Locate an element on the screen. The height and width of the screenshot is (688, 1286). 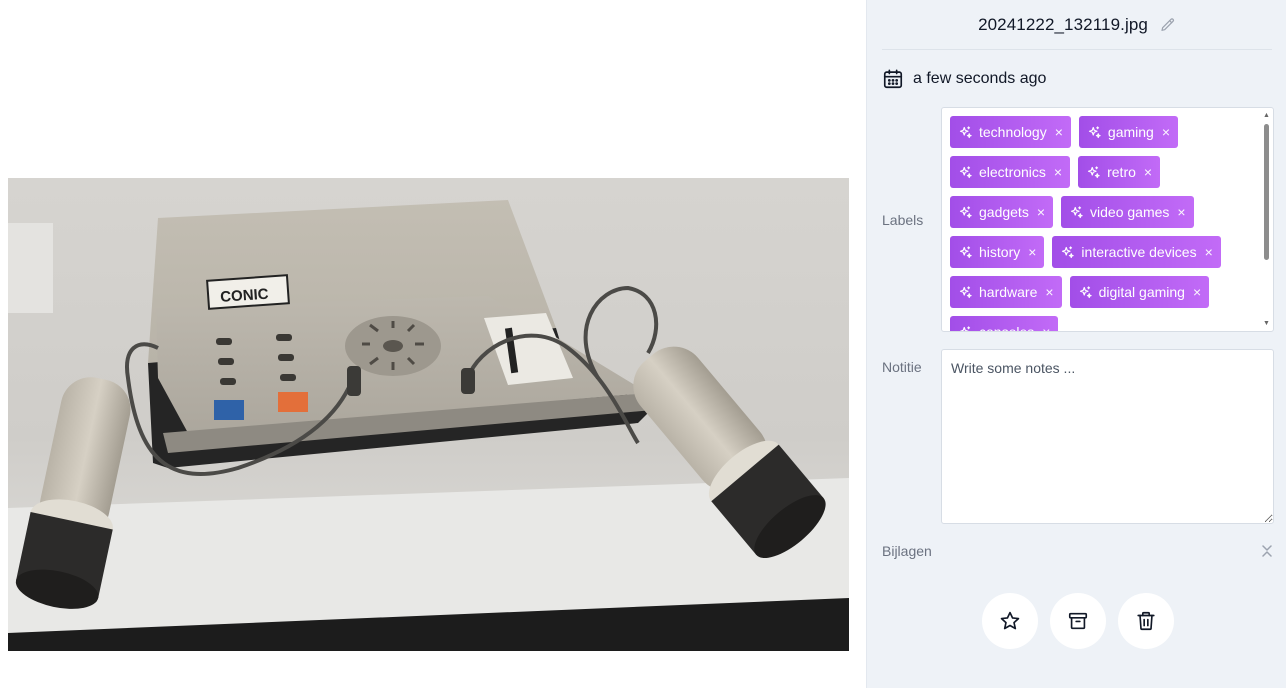
label-chip-text: technology is located at coordinates (1013, 132).